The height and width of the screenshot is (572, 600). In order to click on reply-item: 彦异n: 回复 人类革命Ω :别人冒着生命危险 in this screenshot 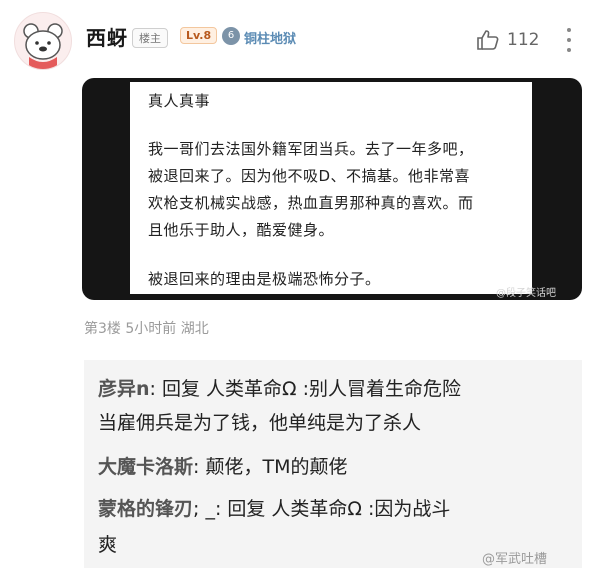, I will do `click(279, 387)`.